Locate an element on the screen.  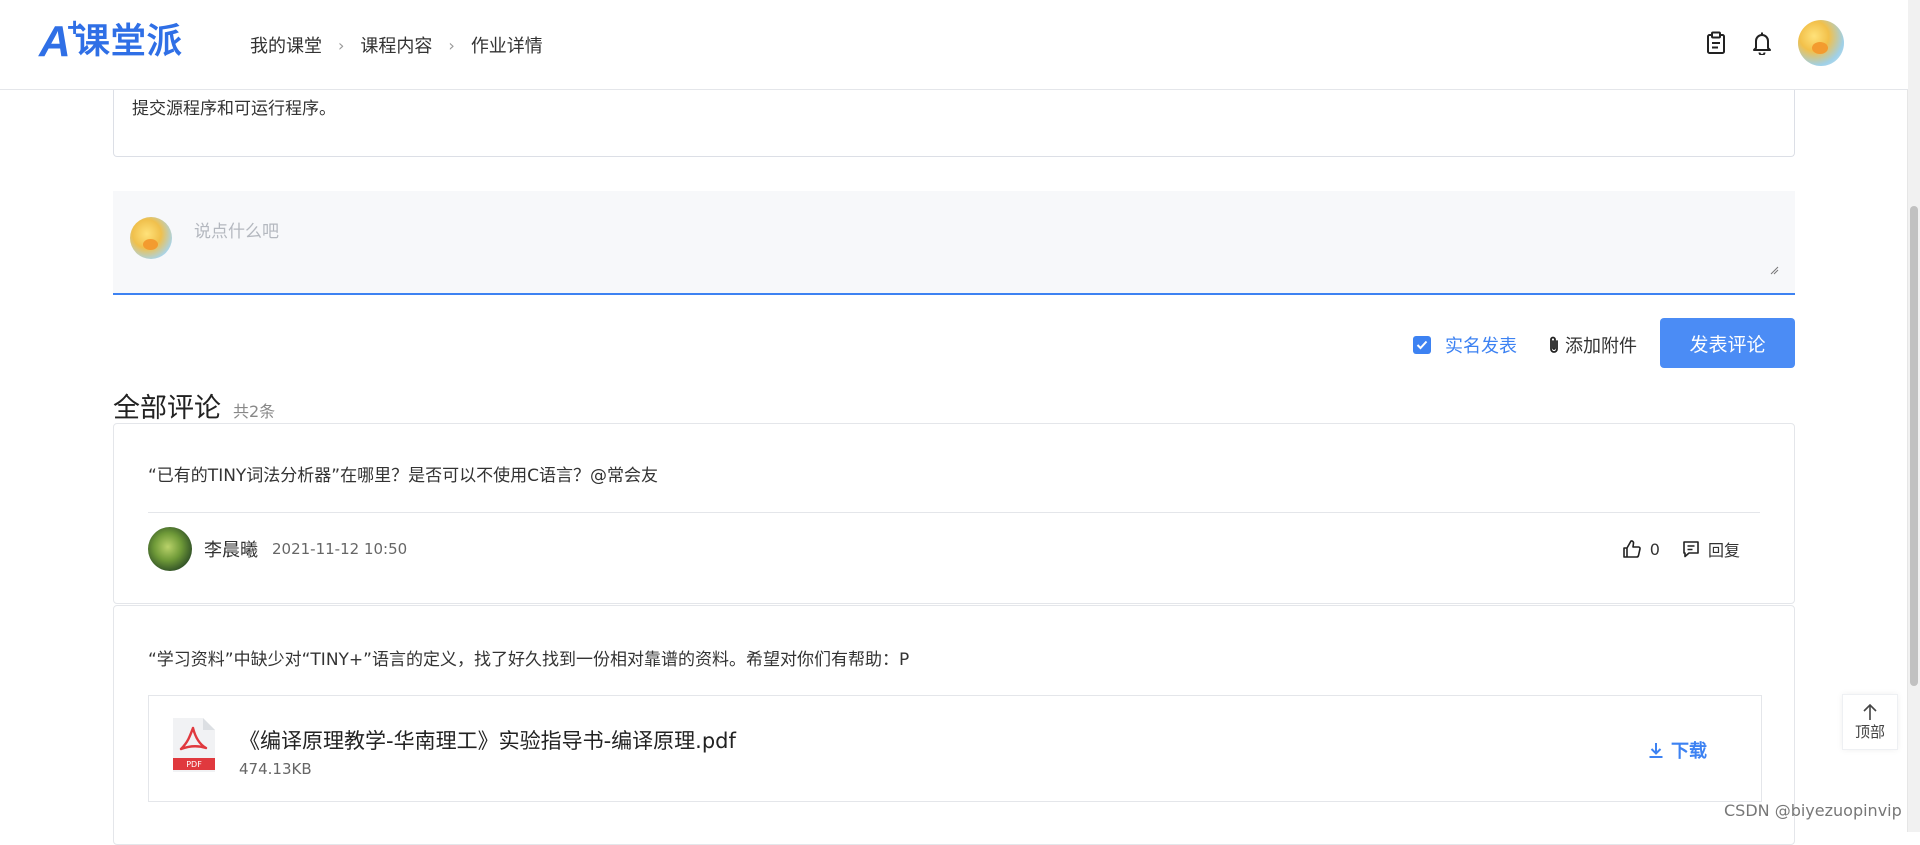
post-bar: 实名发表 添加附件 发表评论 is located at coordinates (954, 343).